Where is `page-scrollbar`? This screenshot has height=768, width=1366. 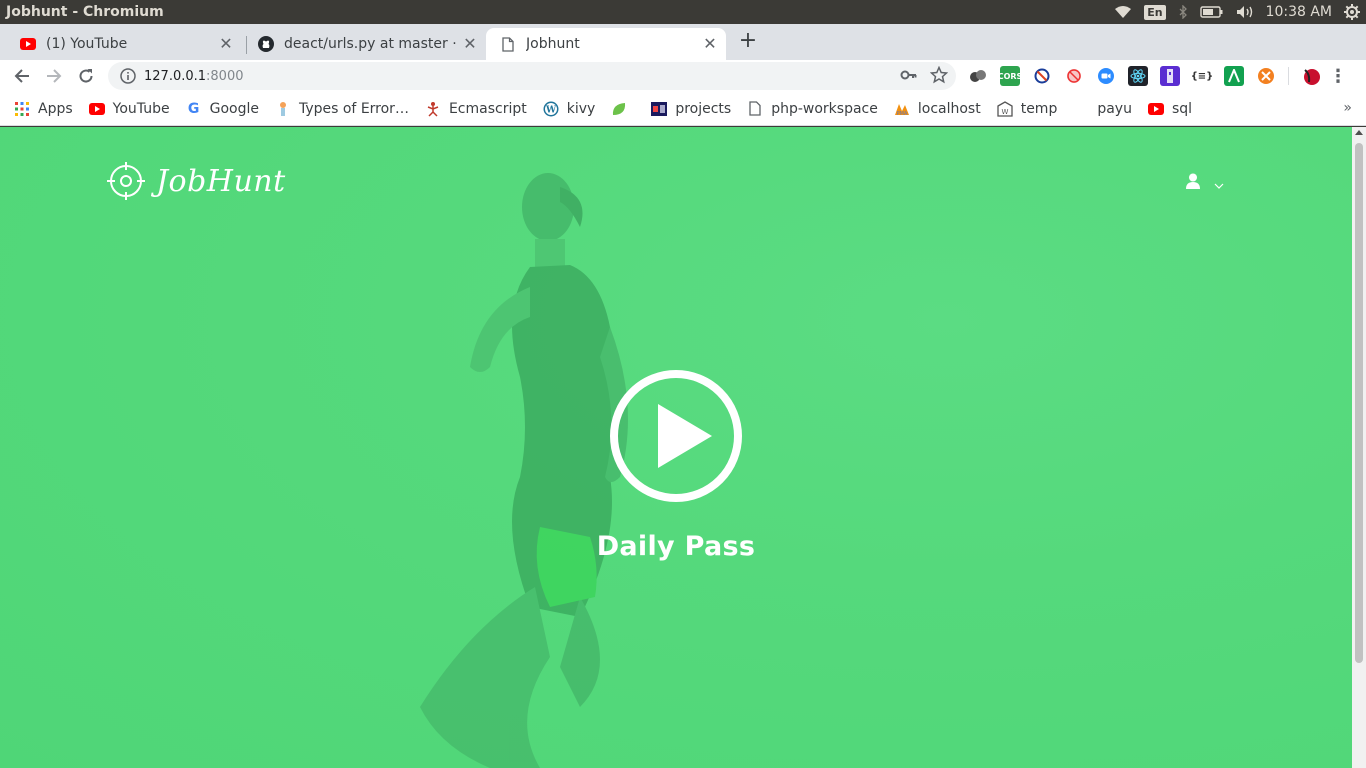
page-scrollbar is located at coordinates (1359, 447).